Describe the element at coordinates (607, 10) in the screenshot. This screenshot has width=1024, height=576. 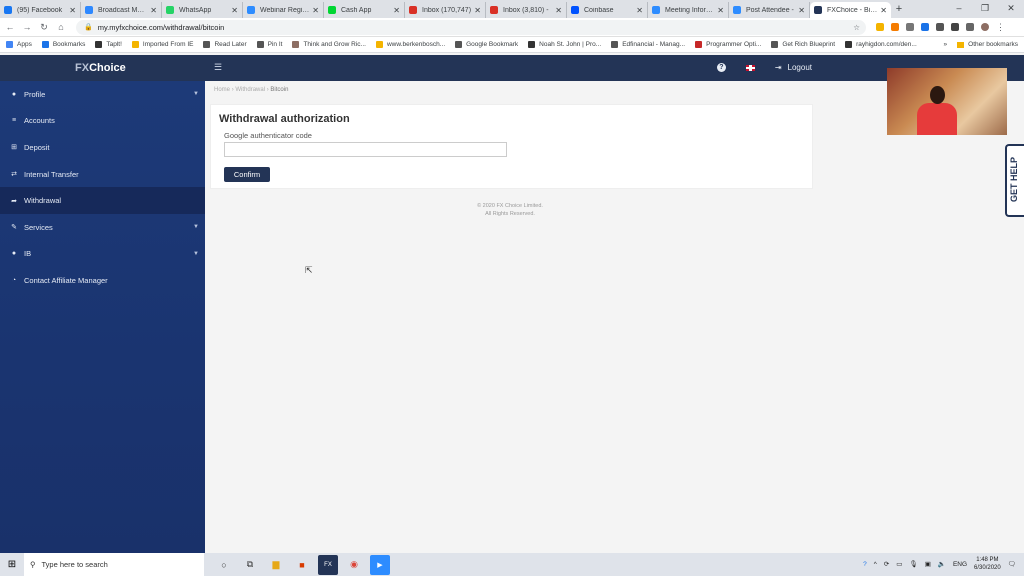
I see `browser-tab: Coinbase ✕` at that location.